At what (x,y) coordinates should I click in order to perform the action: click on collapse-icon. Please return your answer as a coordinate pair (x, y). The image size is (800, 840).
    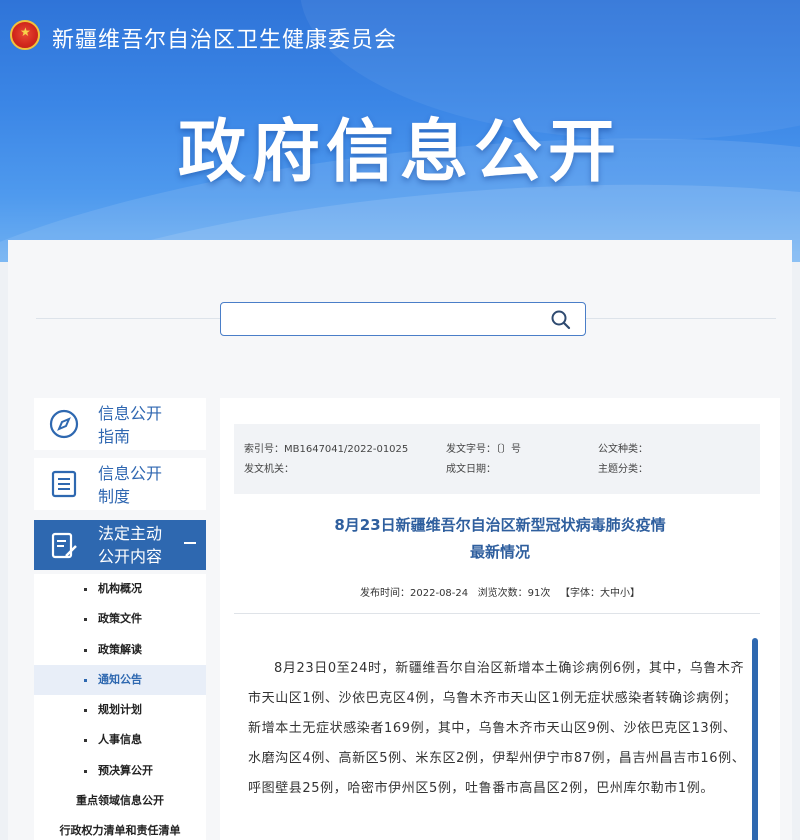
    Looking at the image, I should click on (190, 543).